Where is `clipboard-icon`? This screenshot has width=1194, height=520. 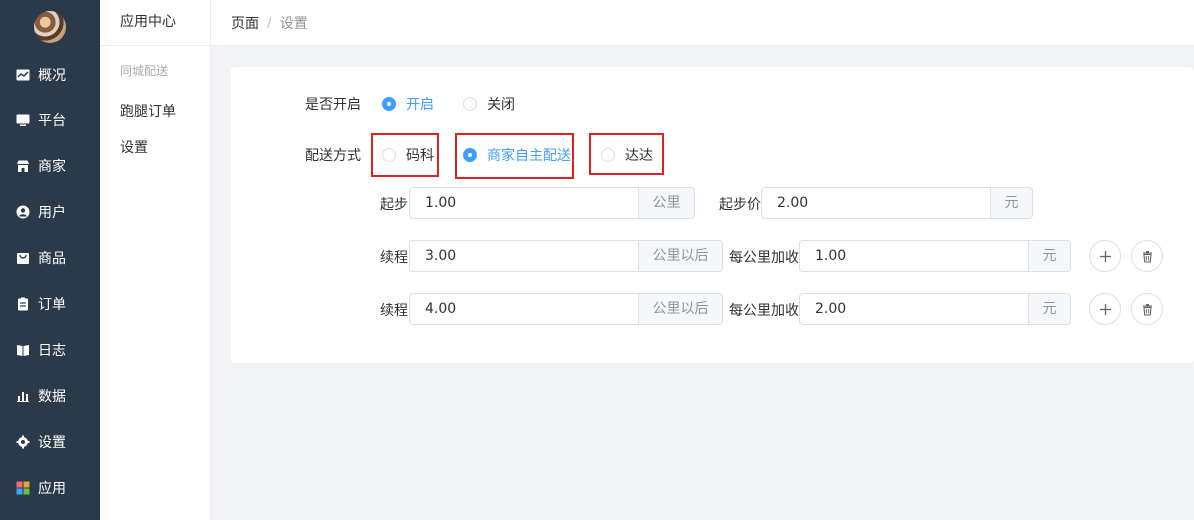
clipboard-icon is located at coordinates (23, 304).